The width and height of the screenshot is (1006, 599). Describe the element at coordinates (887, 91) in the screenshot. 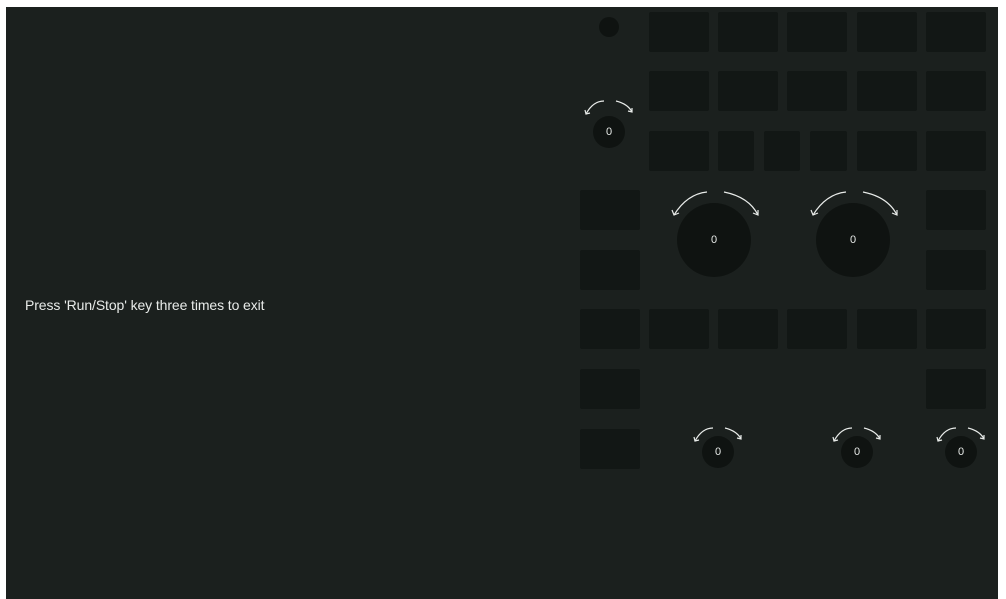

I see `soft-key-r2-c4` at that location.